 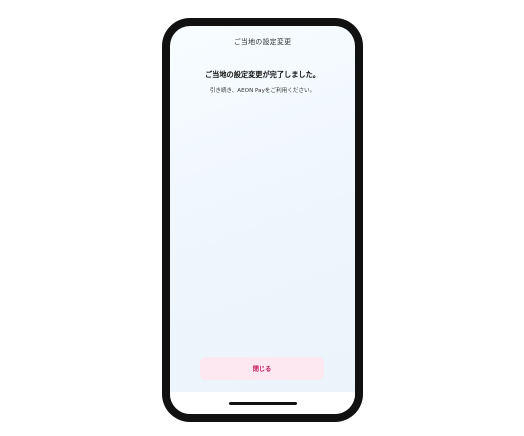 I want to click on page-title: ご当地の設定変更, so click(x=262, y=42).